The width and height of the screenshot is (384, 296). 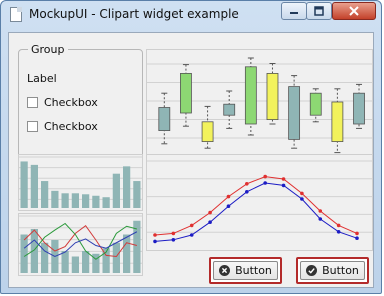 What do you see at coordinates (16, 14) in the screenshot?
I see `document-icon` at bounding box center [16, 14].